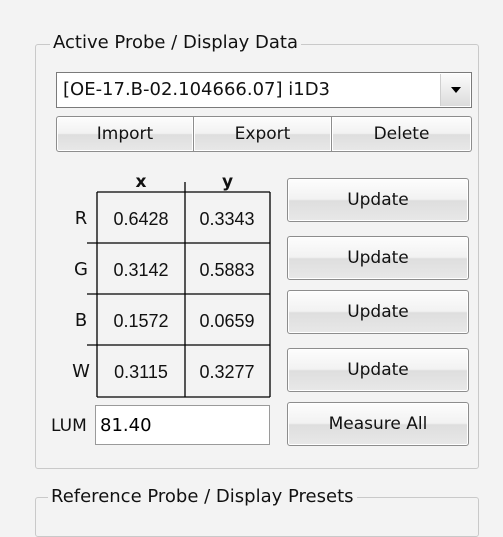 This screenshot has width=503, height=537. What do you see at coordinates (141, 219) in the screenshot?
I see `cell-r-x: 0.6428` at bounding box center [141, 219].